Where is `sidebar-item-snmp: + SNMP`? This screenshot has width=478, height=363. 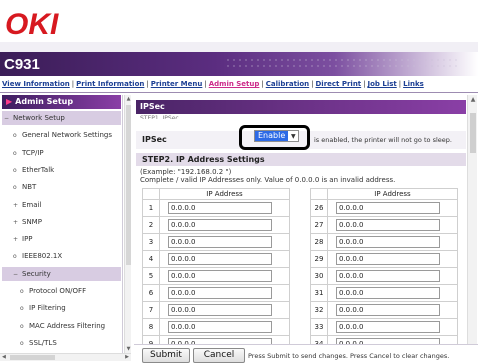
sidebar-item-snmp: + SNMP is located at coordinates (61, 222).